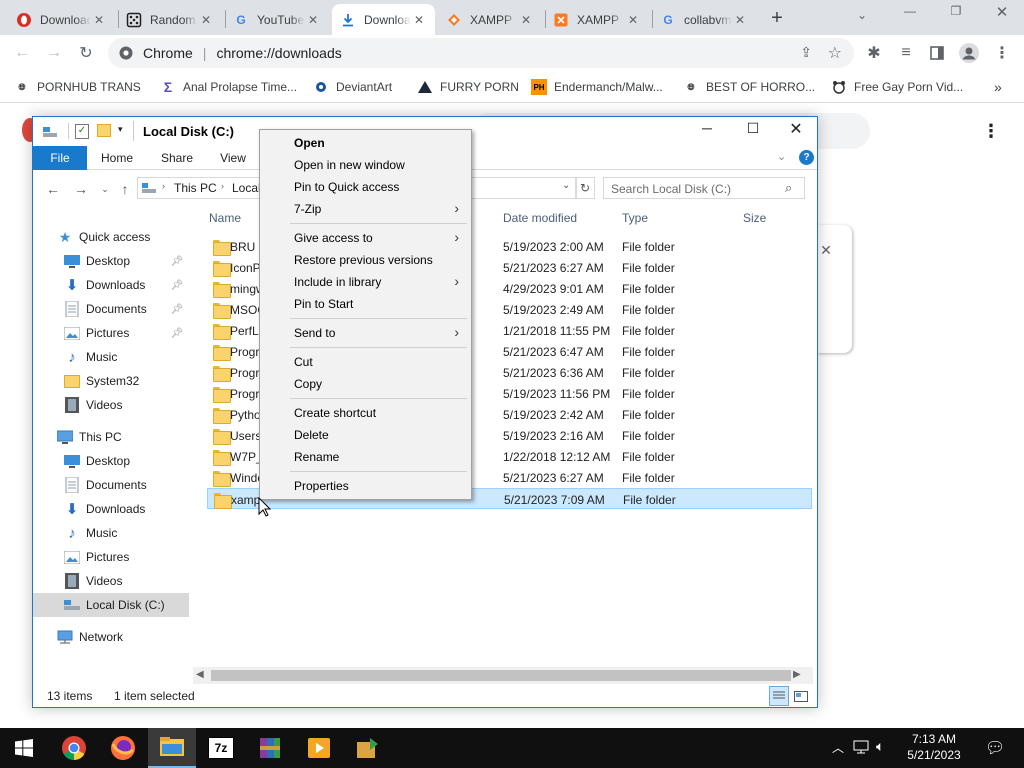  Describe the element at coordinates (77, 87) in the screenshot. I see `bookmark-item: 🌐︎ PORNHUB TRANS` at that location.